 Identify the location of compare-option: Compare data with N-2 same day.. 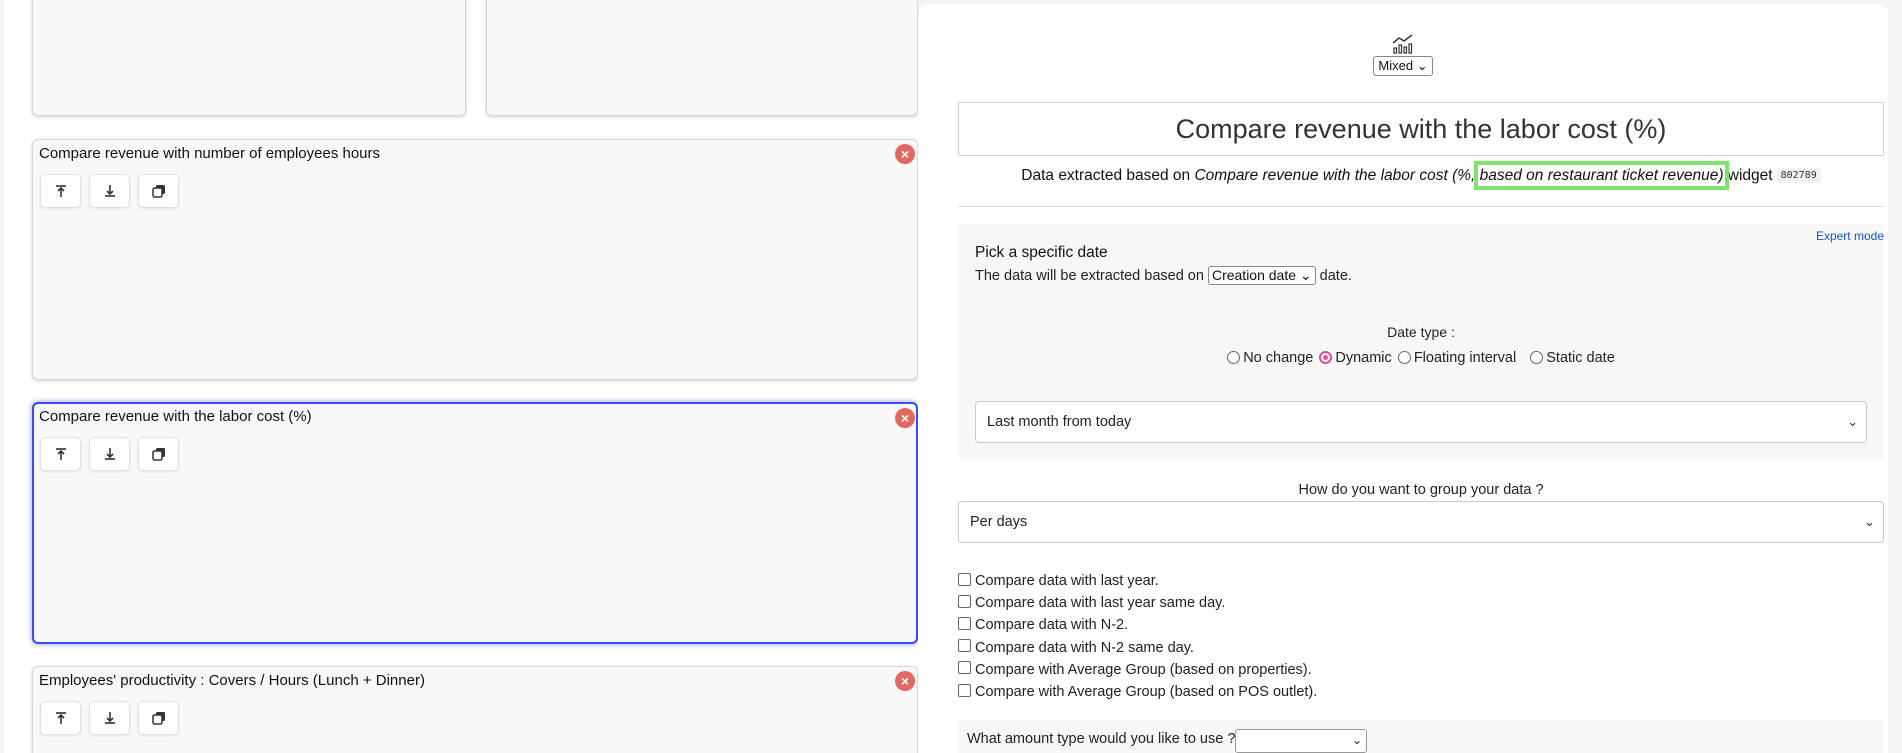
(1137, 648).